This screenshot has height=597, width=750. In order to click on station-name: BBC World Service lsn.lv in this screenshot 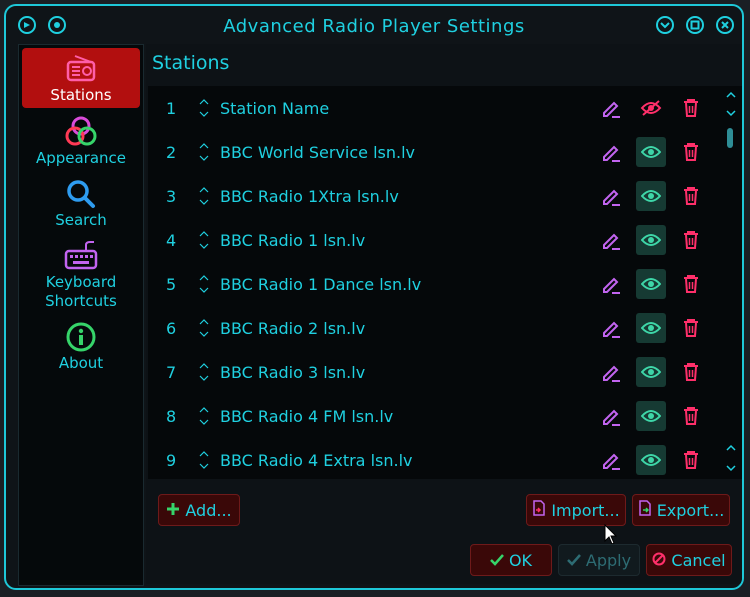, I will do `click(318, 152)`.